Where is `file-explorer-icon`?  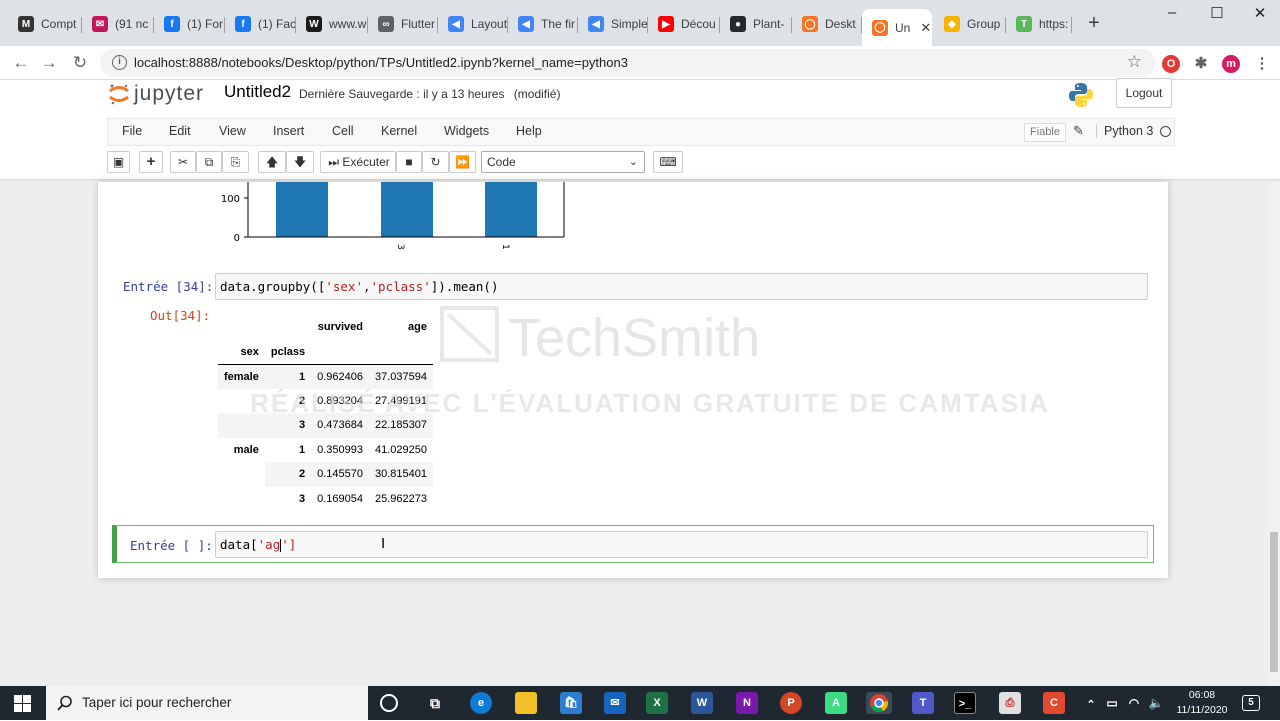
file-explorer-icon is located at coordinates (526, 703).